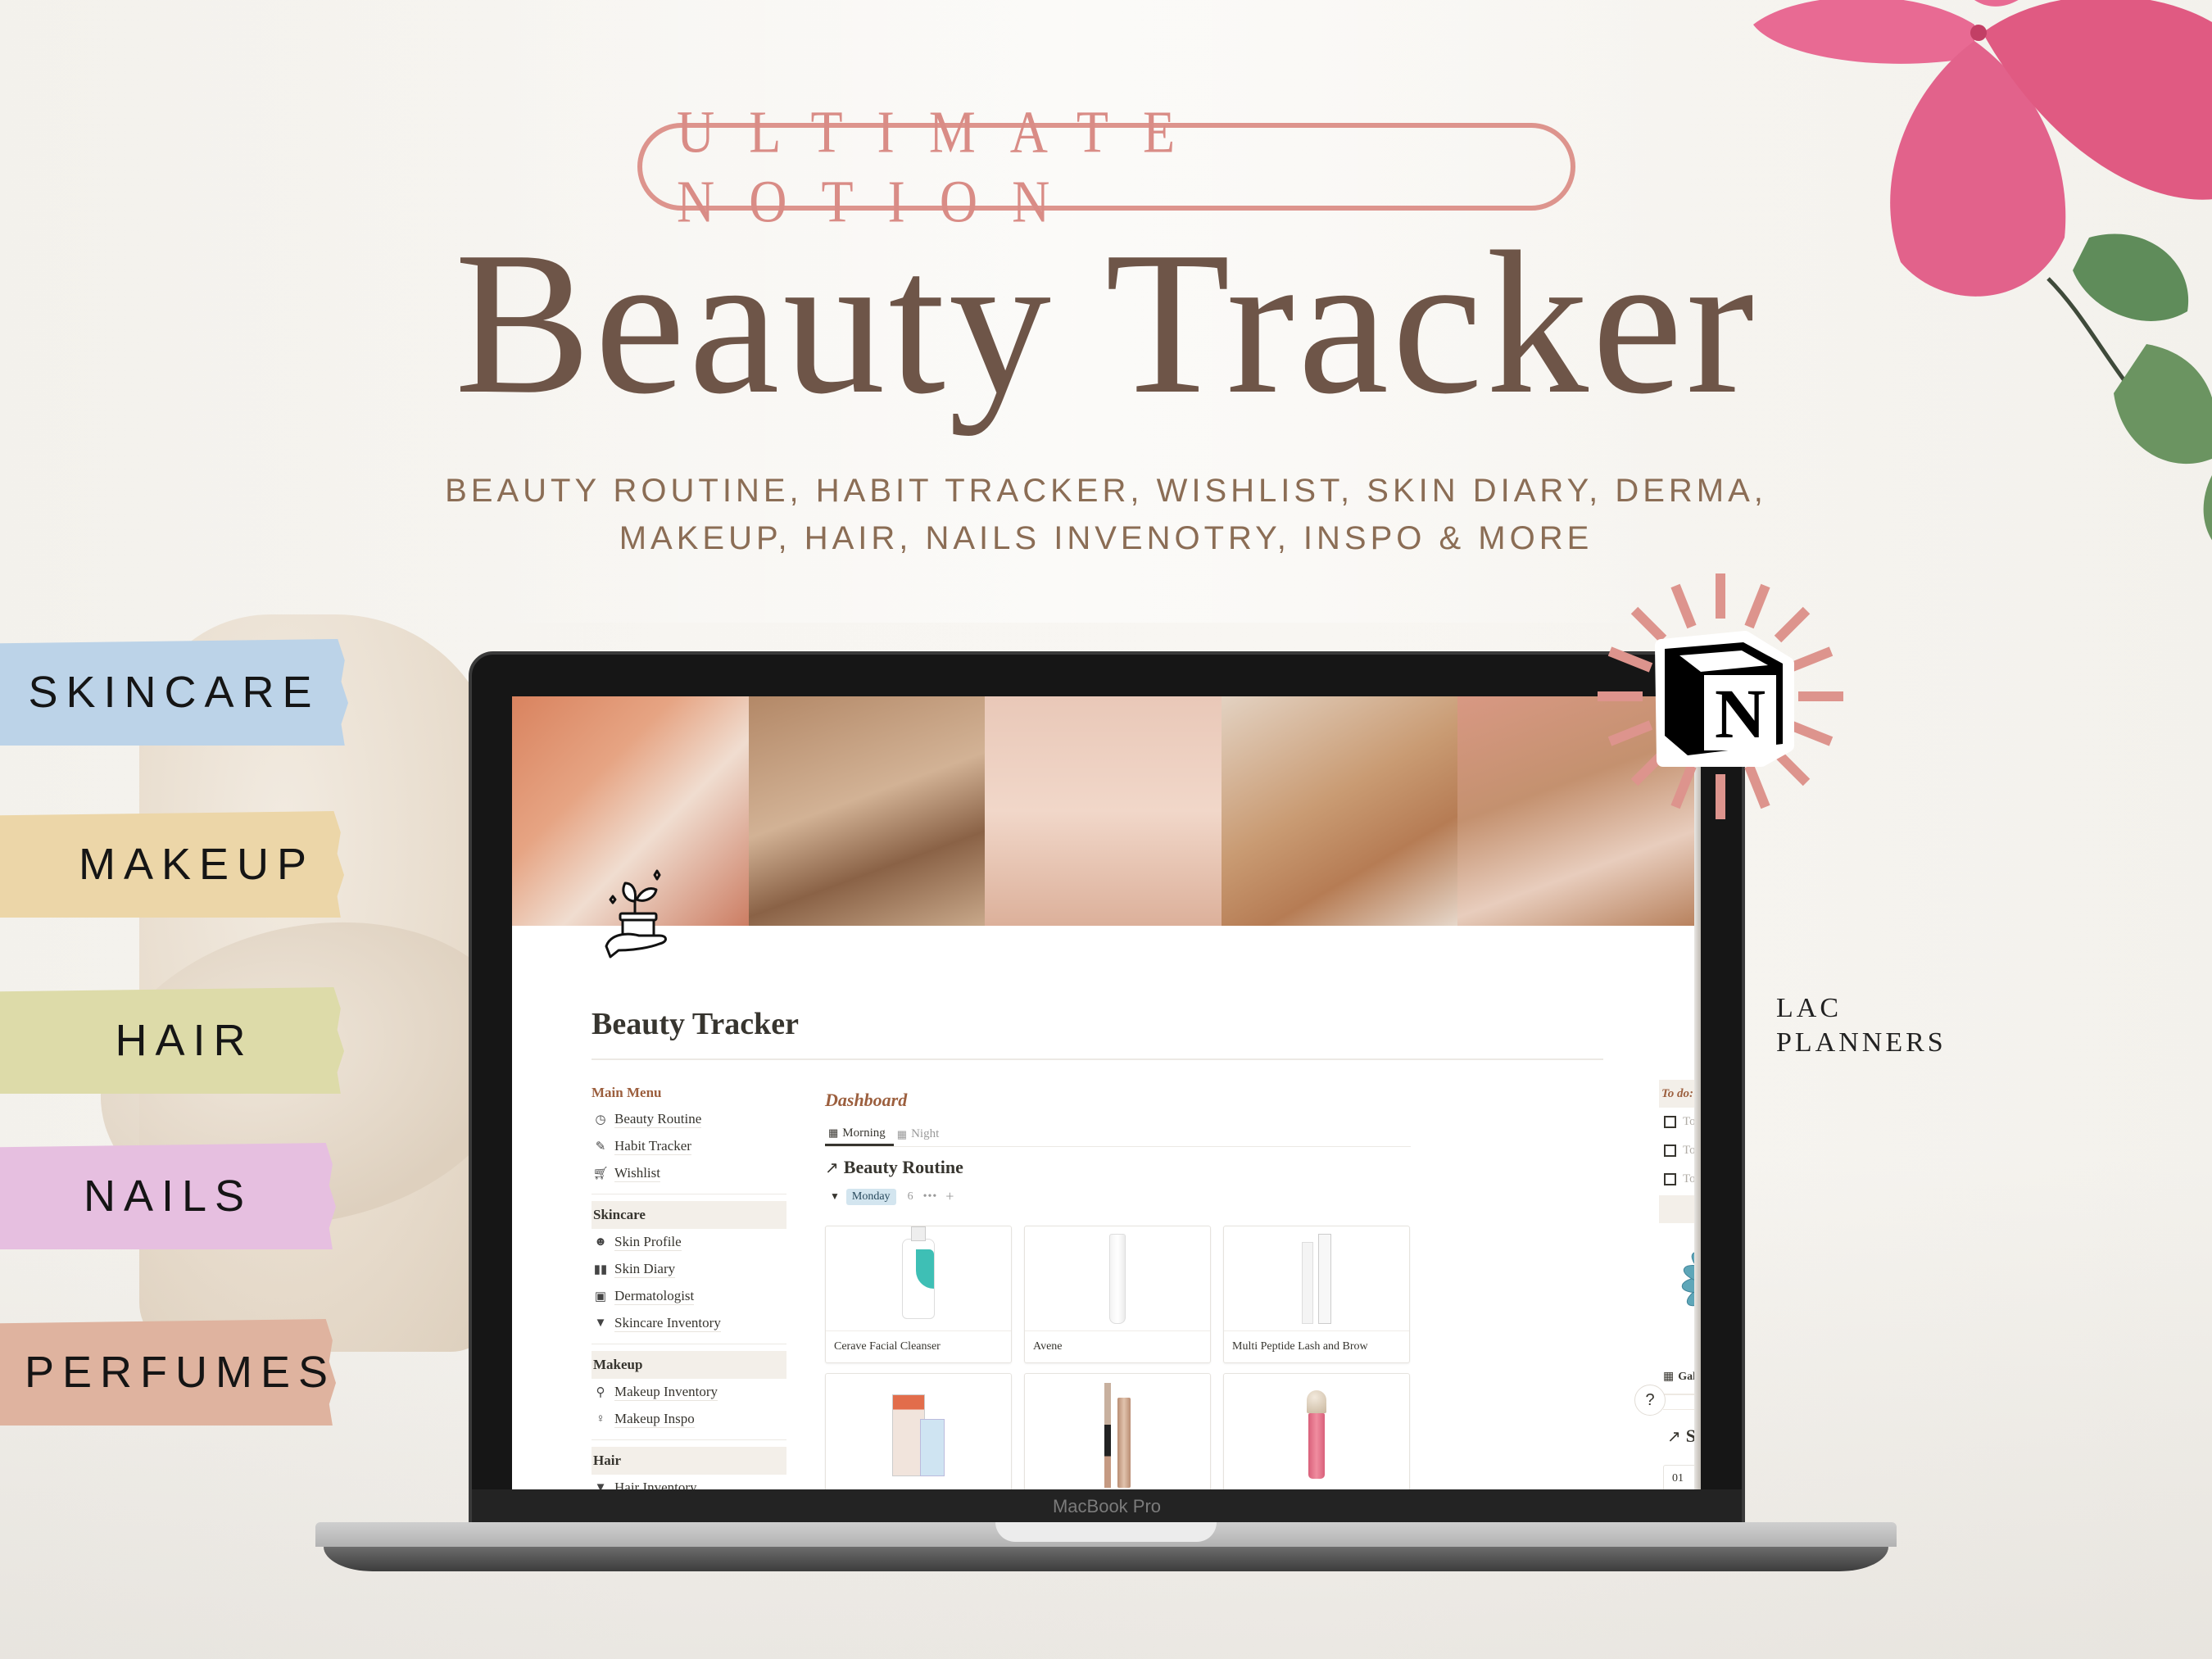 Image resolution: width=2212 pixels, height=1659 pixels. Describe the element at coordinates (689, 1173) in the screenshot. I see `menu-item-wishlist: 🛒︎ Wishlist` at that location.